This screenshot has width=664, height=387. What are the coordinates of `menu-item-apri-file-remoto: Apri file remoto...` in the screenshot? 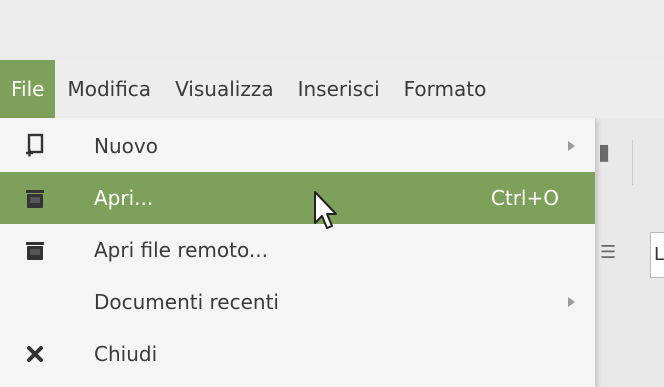 It's located at (297, 250).